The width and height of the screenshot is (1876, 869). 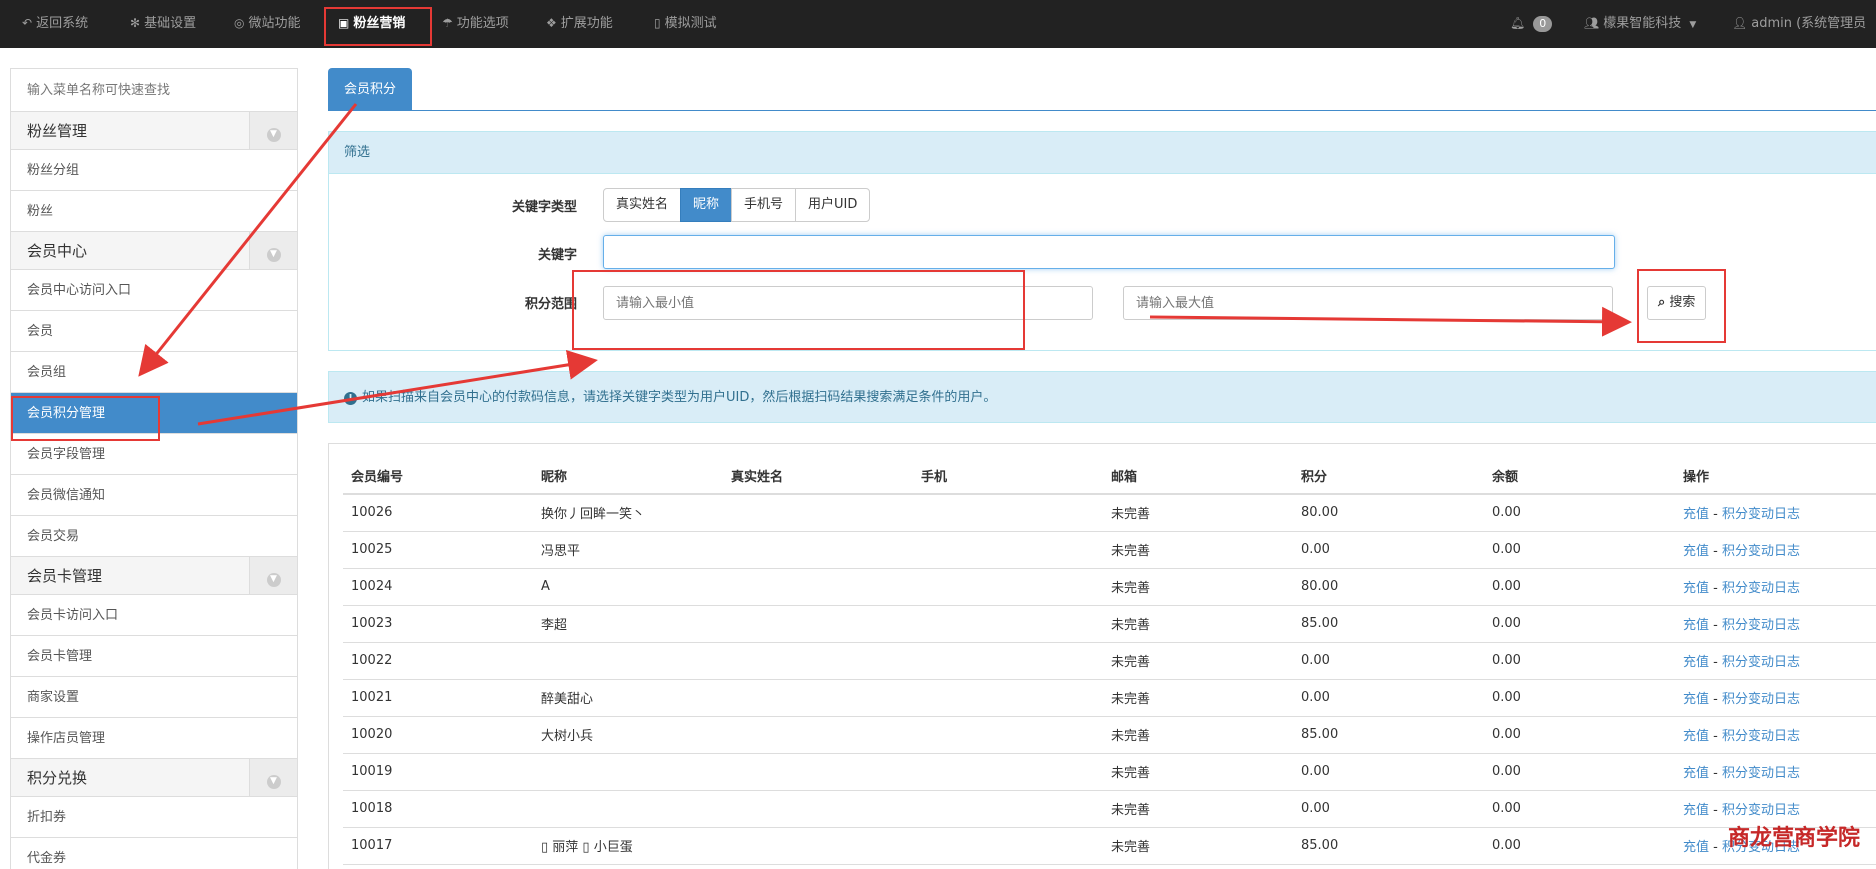 I want to click on sidebar-item-card-management: 会员卡管理, so click(x=154, y=656).